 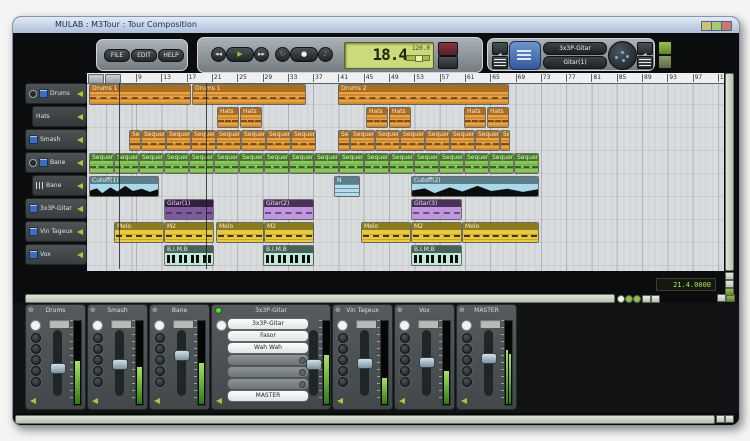 What do you see at coordinates (139, 232) in the screenshot?
I see `clip-melo: Melo` at bounding box center [139, 232].